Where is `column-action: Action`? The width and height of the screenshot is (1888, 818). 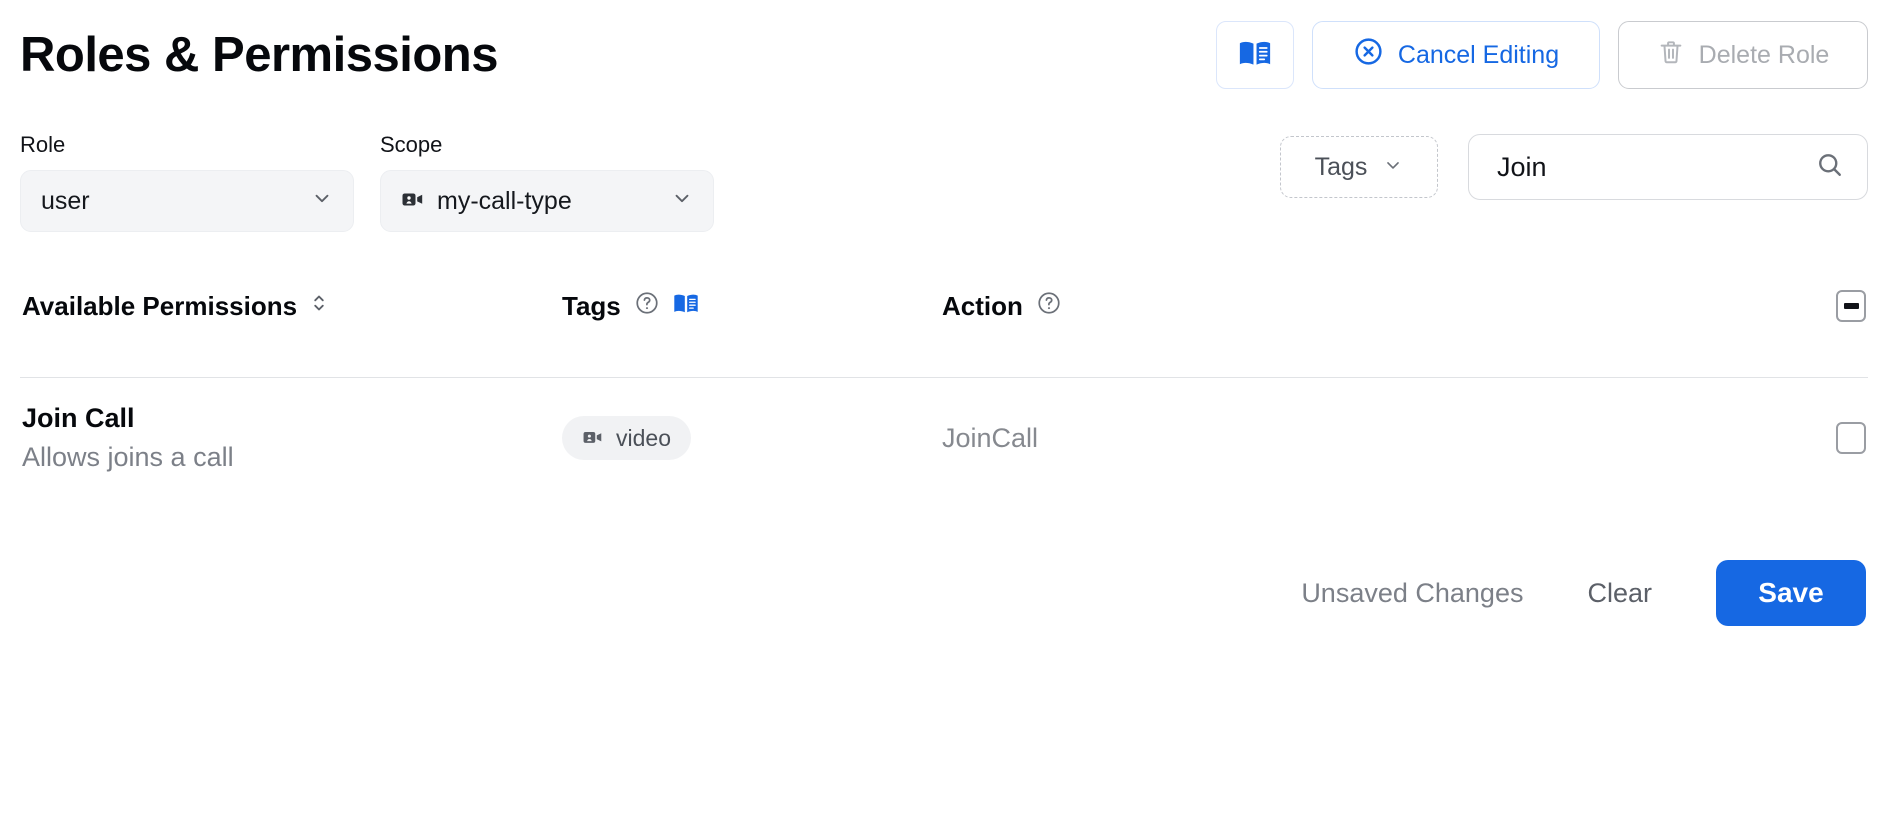 column-action: Action is located at coordinates (1374, 306).